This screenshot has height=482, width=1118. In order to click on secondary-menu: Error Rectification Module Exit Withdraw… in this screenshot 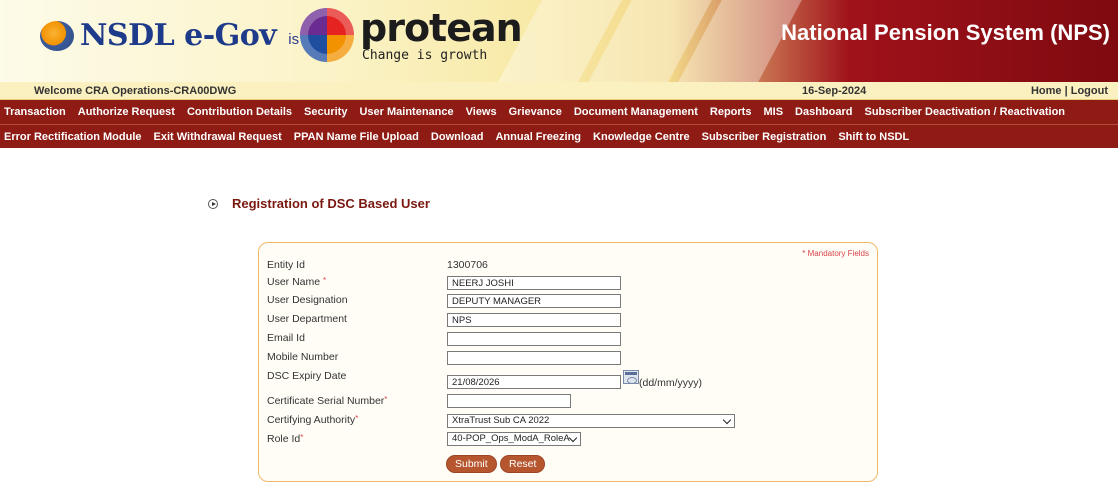, I will do `click(559, 136)`.